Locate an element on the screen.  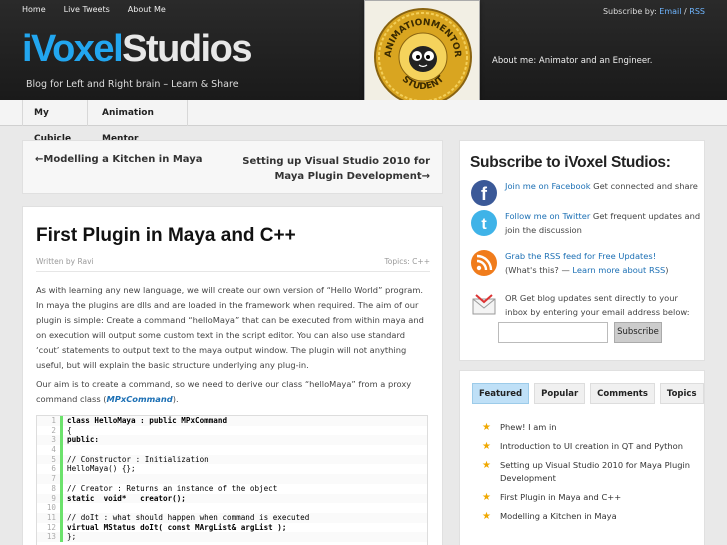
facebook-icon: f is located at coordinates (484, 193).